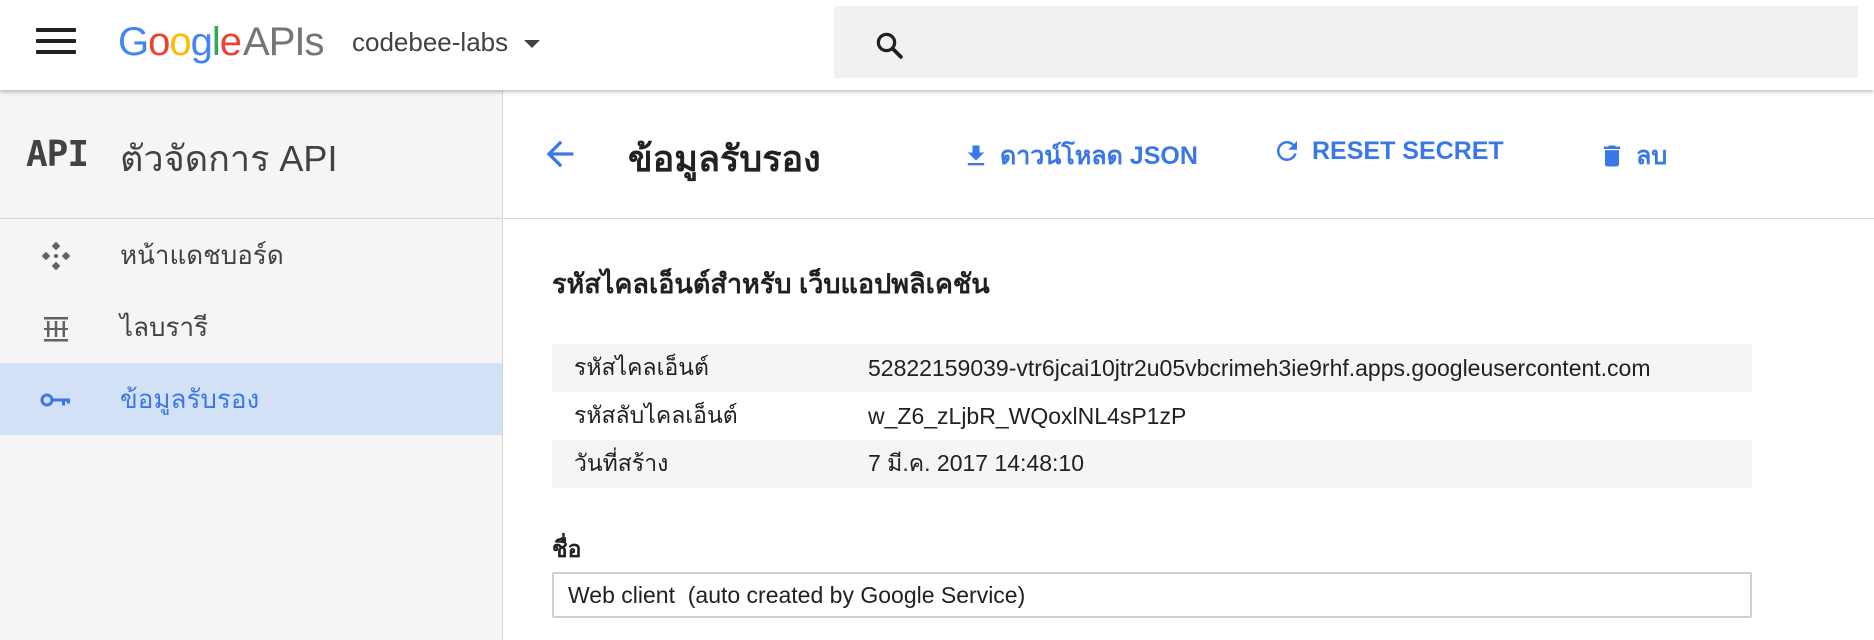 The width and height of the screenshot is (1874, 640). Describe the element at coordinates (190, 398) in the screenshot. I see `sidebar-item-label: ข้อมูลรับรอง` at that location.